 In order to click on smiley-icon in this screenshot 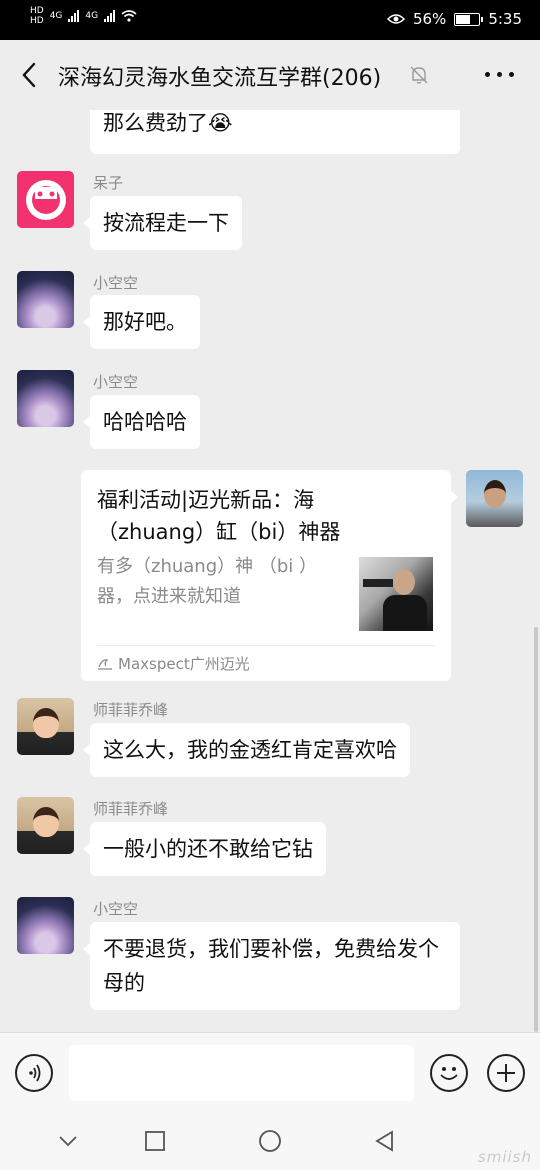, I will do `click(45, 199)`.